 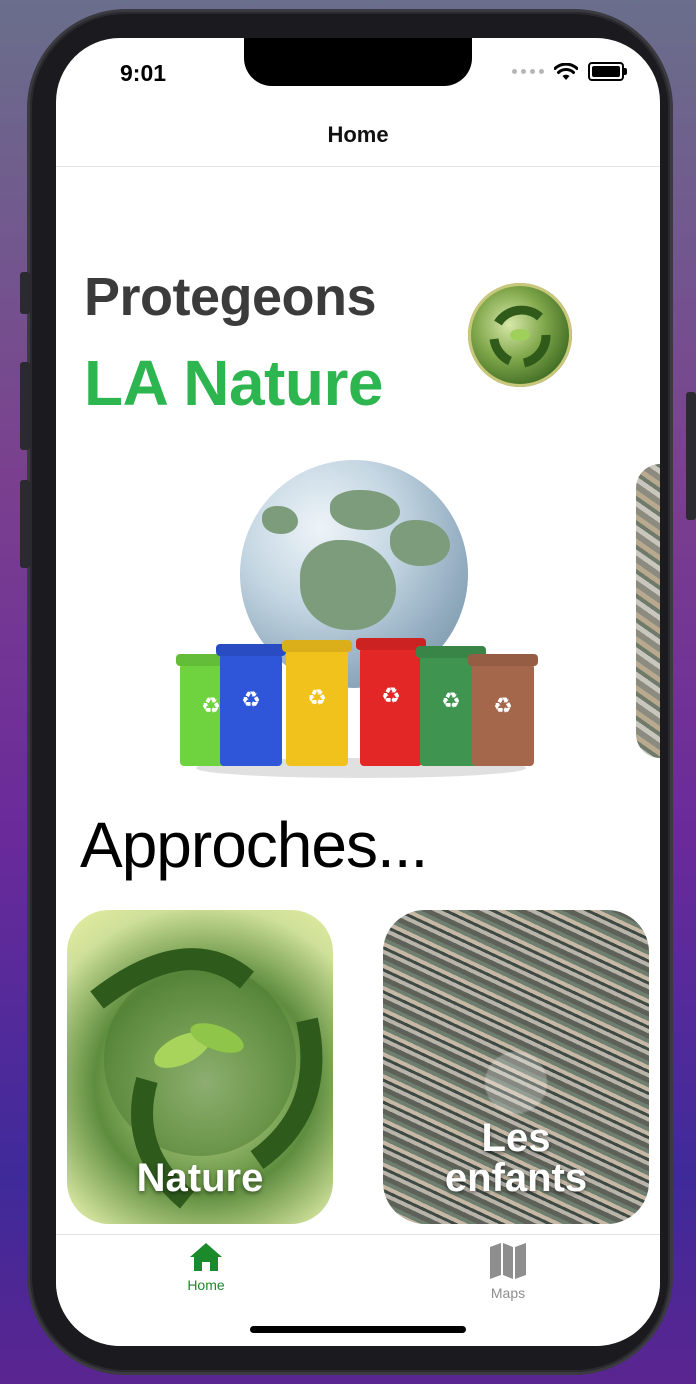 I want to click on house-icon, so click(x=206, y=1257).